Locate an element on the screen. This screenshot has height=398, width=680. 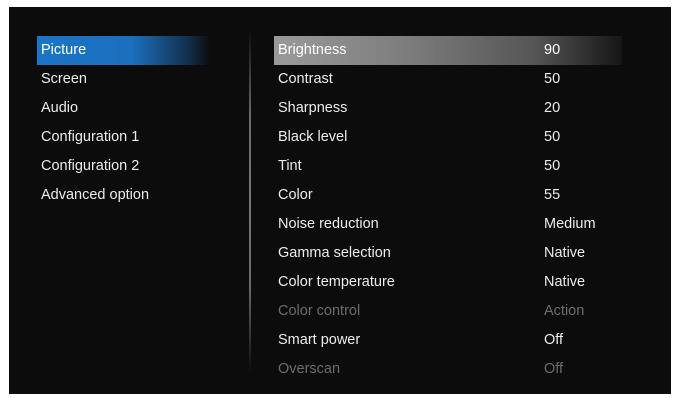
menu-item-picture: Picture is located at coordinates (123, 50).